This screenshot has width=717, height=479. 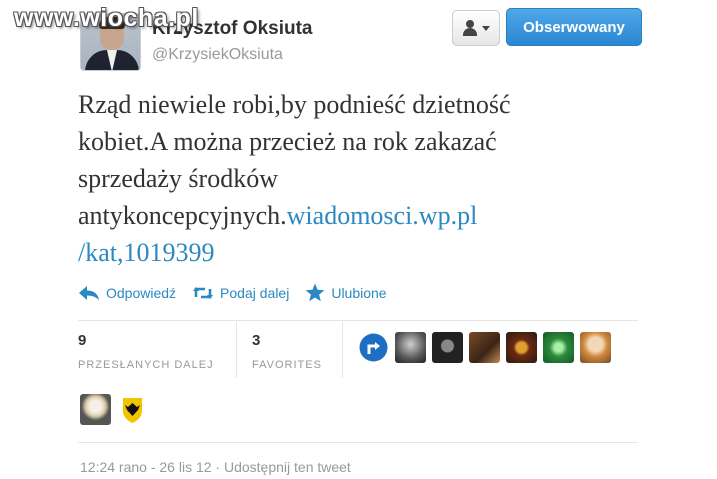 I want to click on favorite-button: Ulubione, so click(x=346, y=292).